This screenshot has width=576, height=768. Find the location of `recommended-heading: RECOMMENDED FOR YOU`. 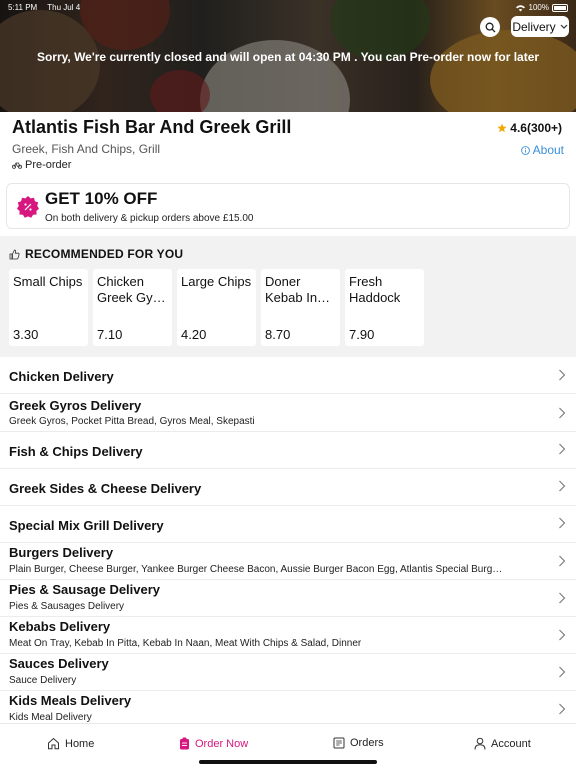

recommended-heading: RECOMMENDED FOR YOU is located at coordinates (96, 254).